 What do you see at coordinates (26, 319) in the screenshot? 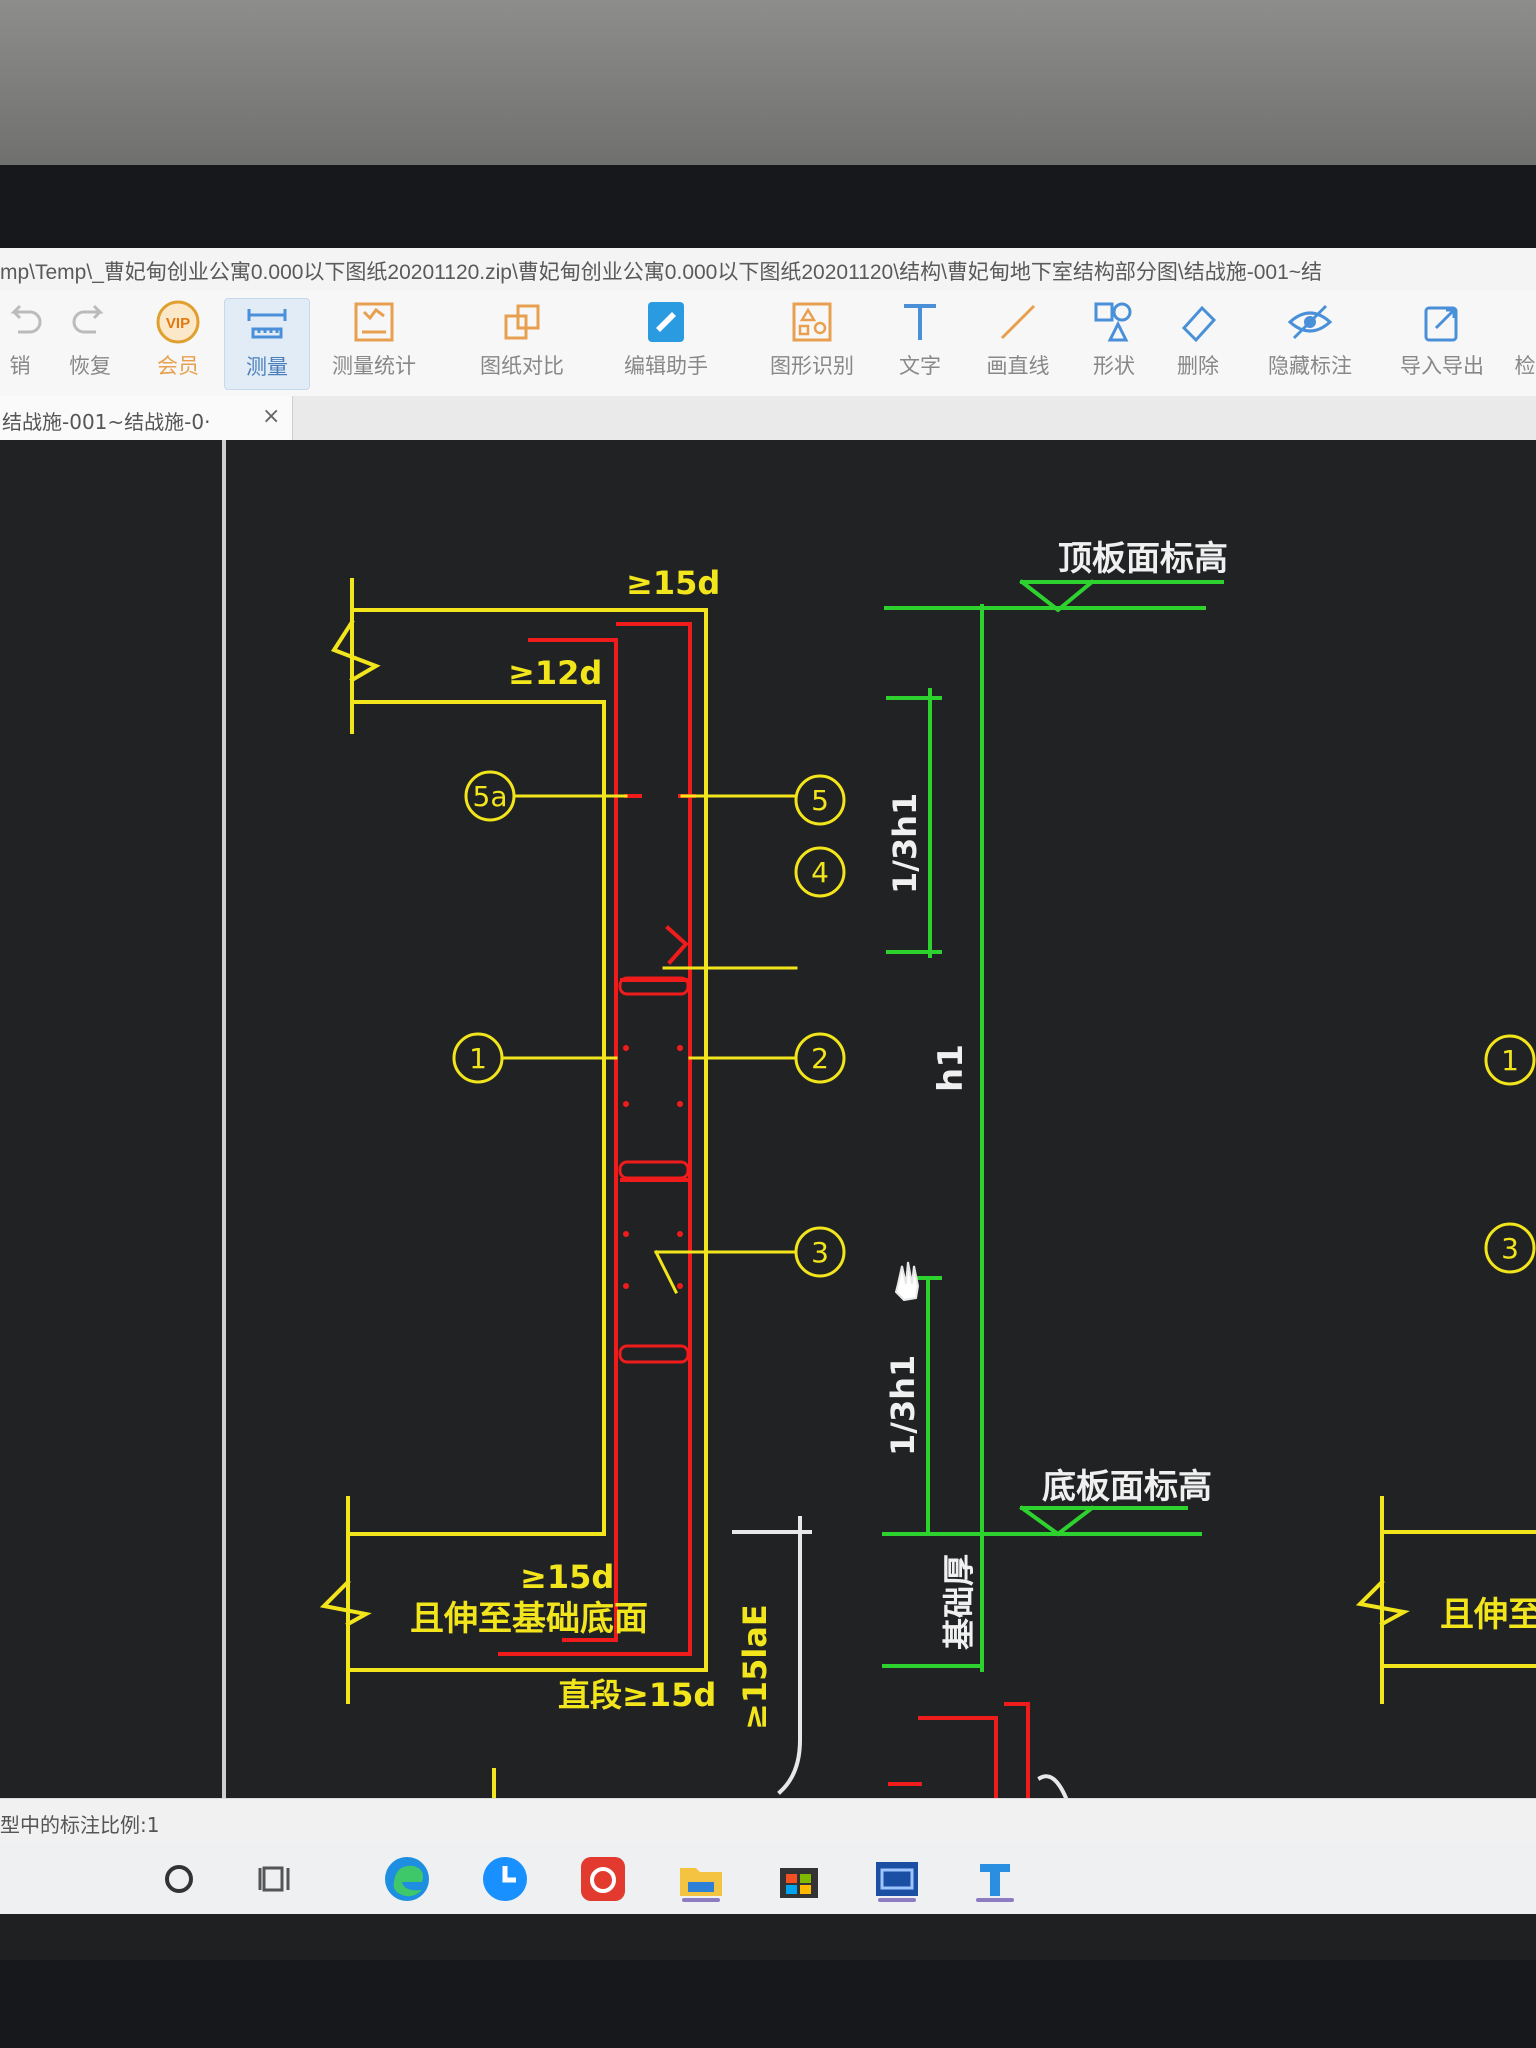
I see `undo-icon` at bounding box center [26, 319].